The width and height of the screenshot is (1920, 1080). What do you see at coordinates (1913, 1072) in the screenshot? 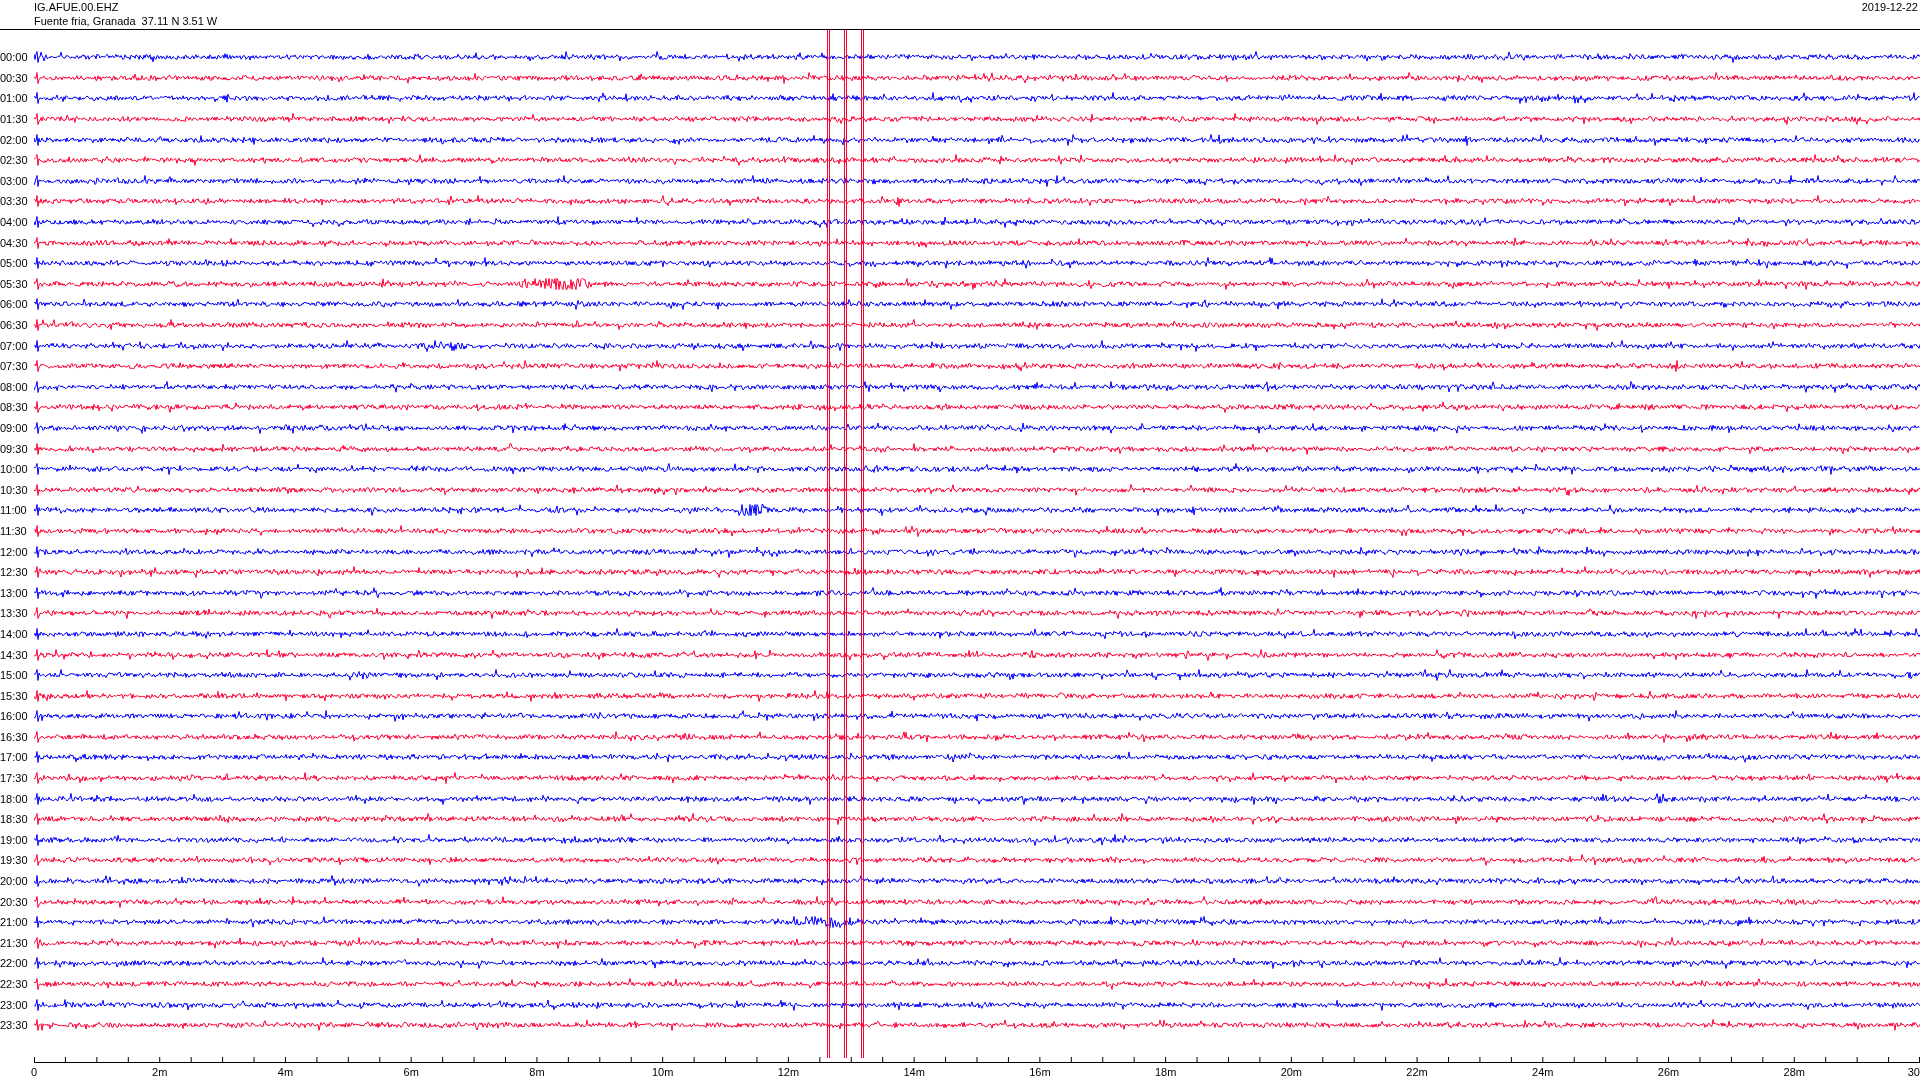
I see `axis-tick-label: 30` at bounding box center [1913, 1072].